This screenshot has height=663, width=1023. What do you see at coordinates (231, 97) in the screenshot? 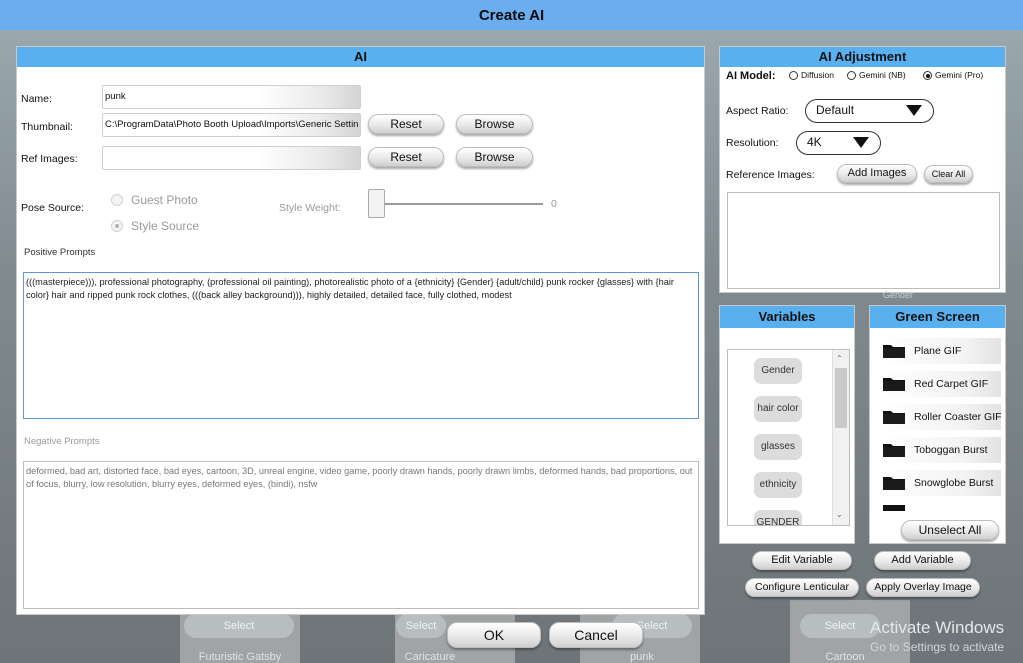
I see `name-field: punk` at bounding box center [231, 97].